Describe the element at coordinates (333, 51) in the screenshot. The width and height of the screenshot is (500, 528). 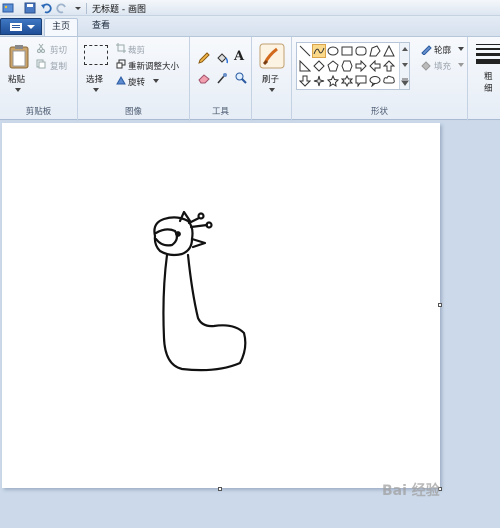
I see `shape-oval-icon` at that location.